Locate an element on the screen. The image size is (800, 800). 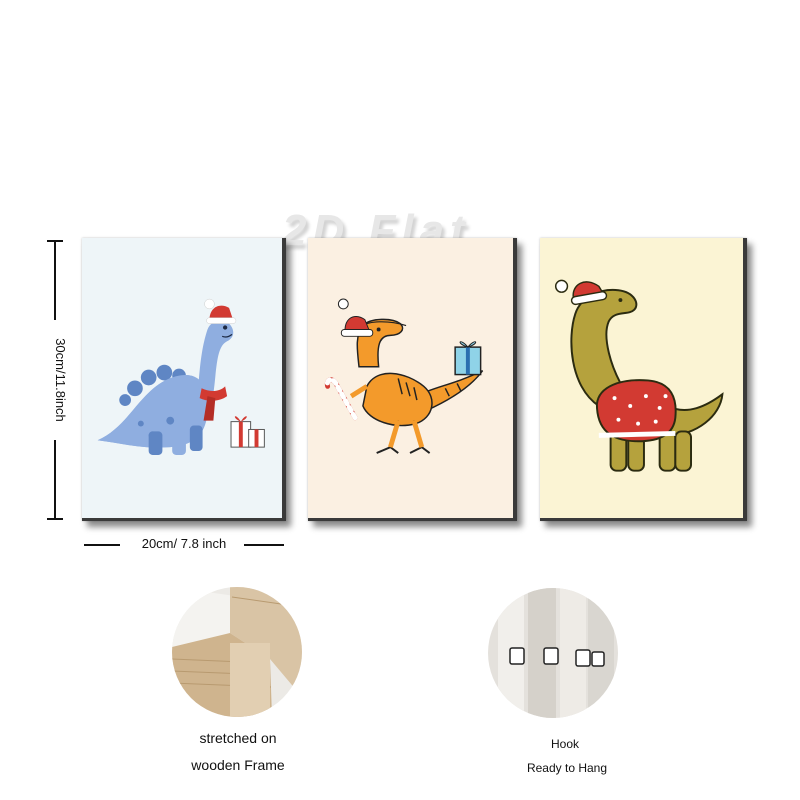
painting-olive-dinosaur is located at coordinates (643, 379).